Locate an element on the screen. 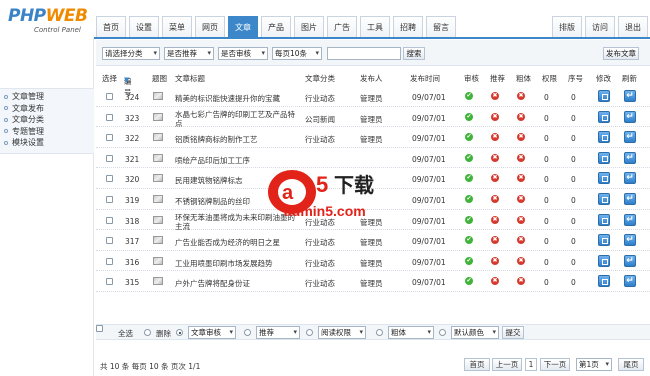  sidebar-item-1: 文章发布 is located at coordinates (47, 109).